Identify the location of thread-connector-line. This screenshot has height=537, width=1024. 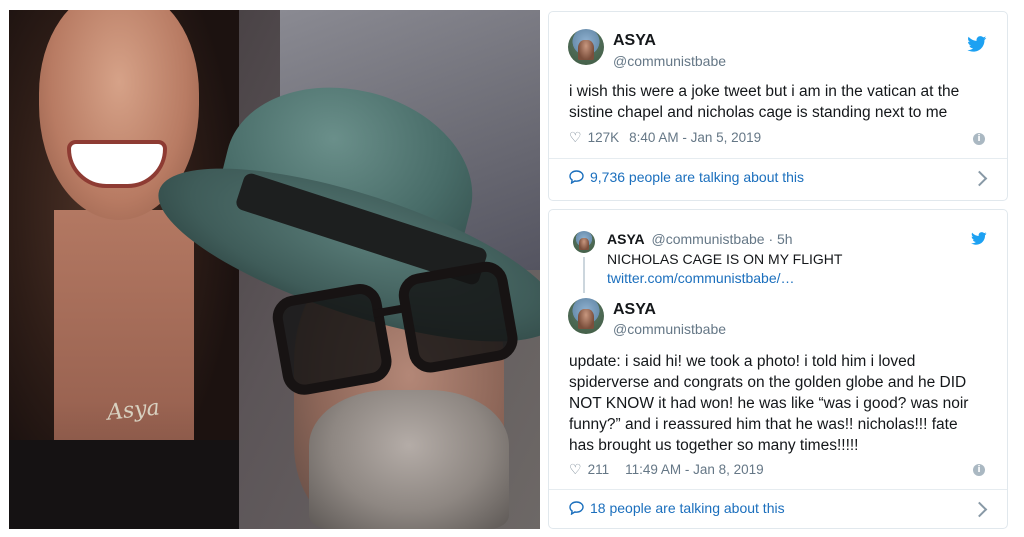
(584, 275).